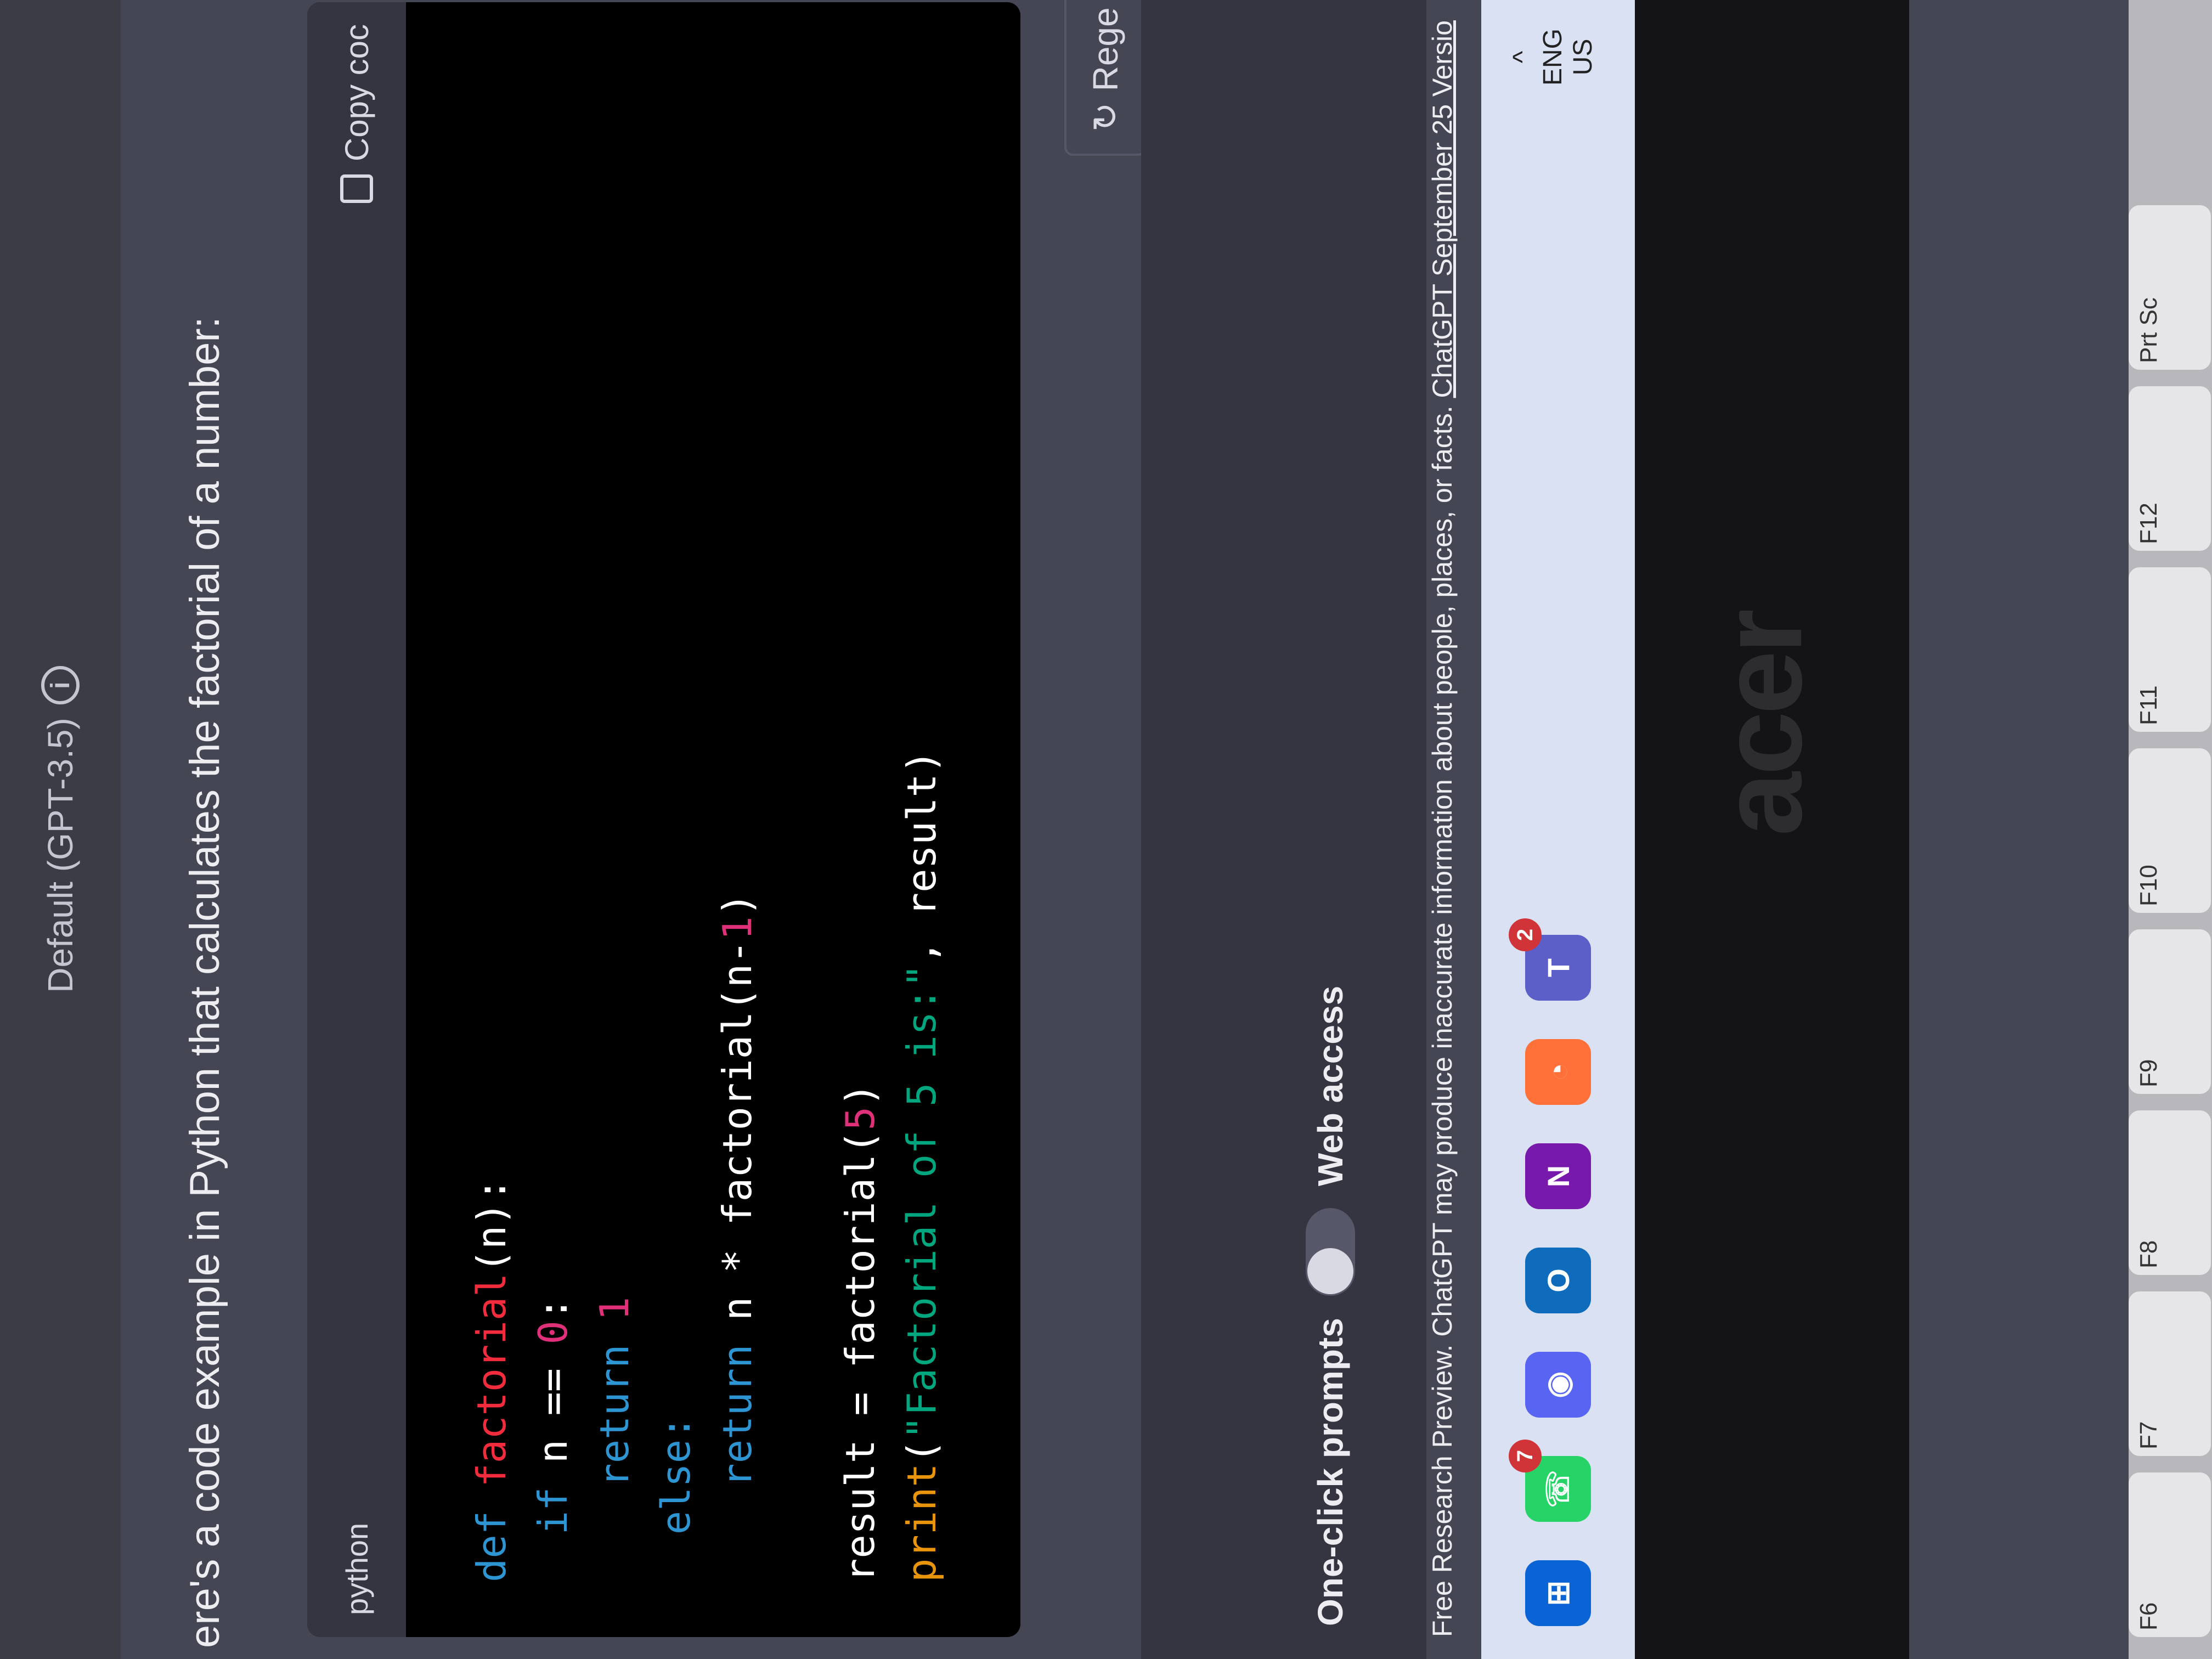 This screenshot has height=1659, width=2212. I want to click on taskbar-app-glyph: ◉, so click(1558, 1384).